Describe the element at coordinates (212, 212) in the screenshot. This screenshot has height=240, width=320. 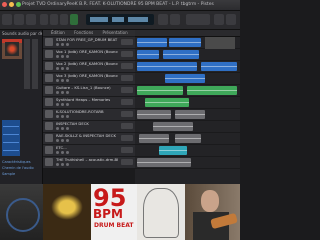
I see `guitarist-photo` at that location.